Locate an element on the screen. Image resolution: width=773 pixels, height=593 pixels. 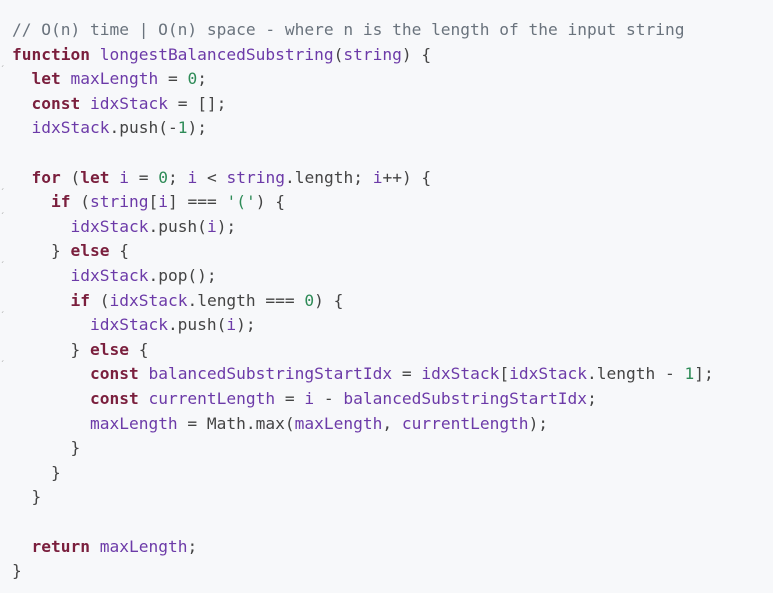
code-token: '(' is located at coordinates (241, 202).